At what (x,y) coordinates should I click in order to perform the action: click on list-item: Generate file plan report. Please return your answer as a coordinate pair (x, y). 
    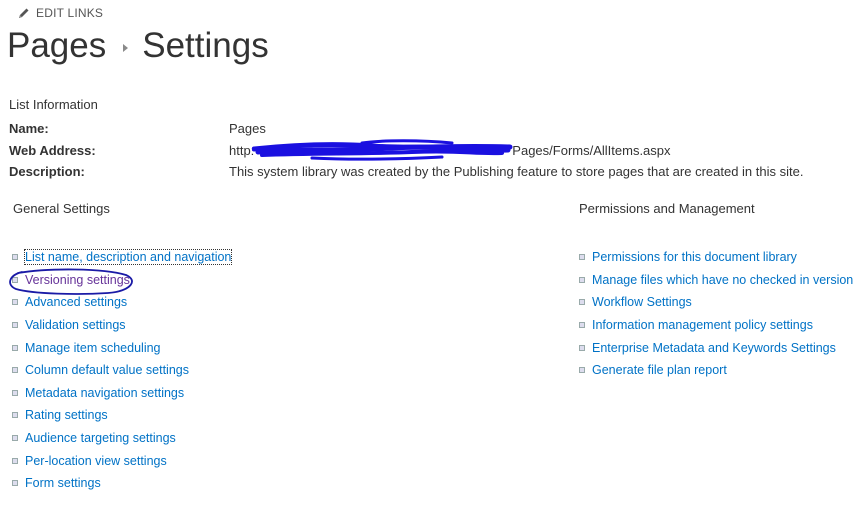
    Looking at the image, I should click on (653, 370).